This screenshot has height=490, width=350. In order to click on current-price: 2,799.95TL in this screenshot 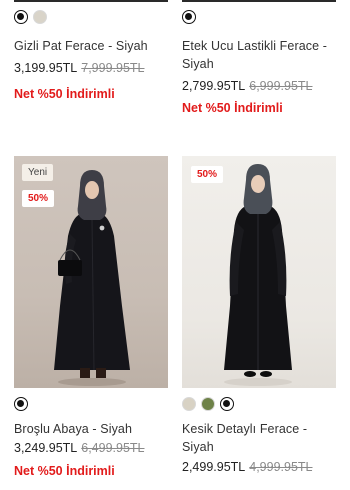, I will do `click(214, 86)`.